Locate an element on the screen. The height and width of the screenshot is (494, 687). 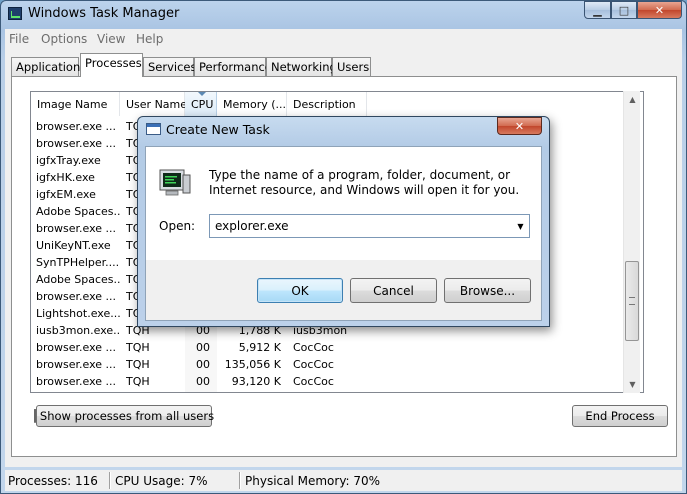
cancel-button: Cancel is located at coordinates (393, 290).